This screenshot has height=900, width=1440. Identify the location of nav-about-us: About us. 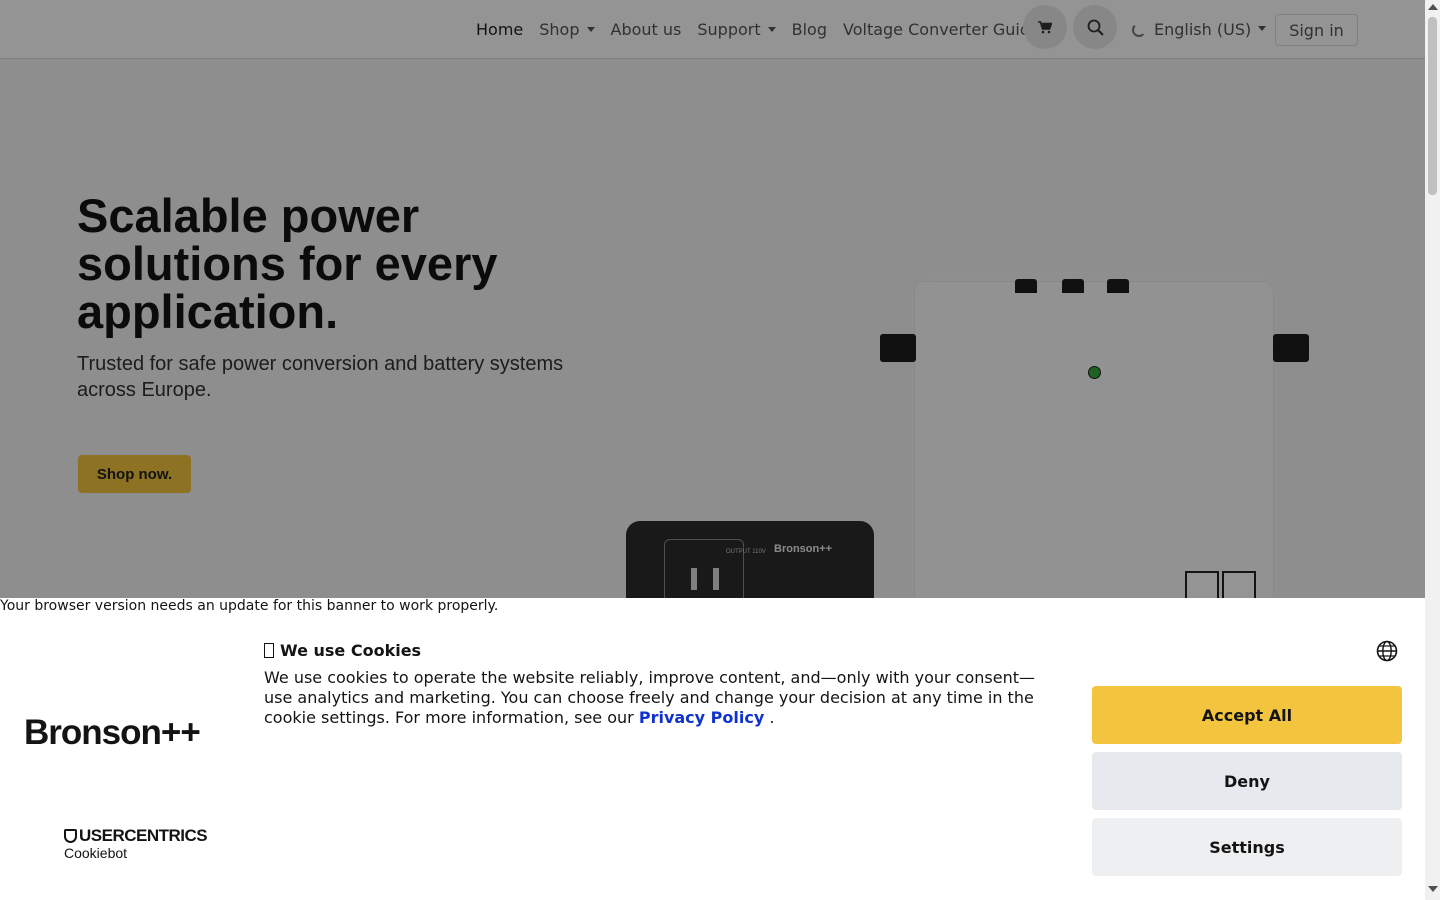
(646, 29).